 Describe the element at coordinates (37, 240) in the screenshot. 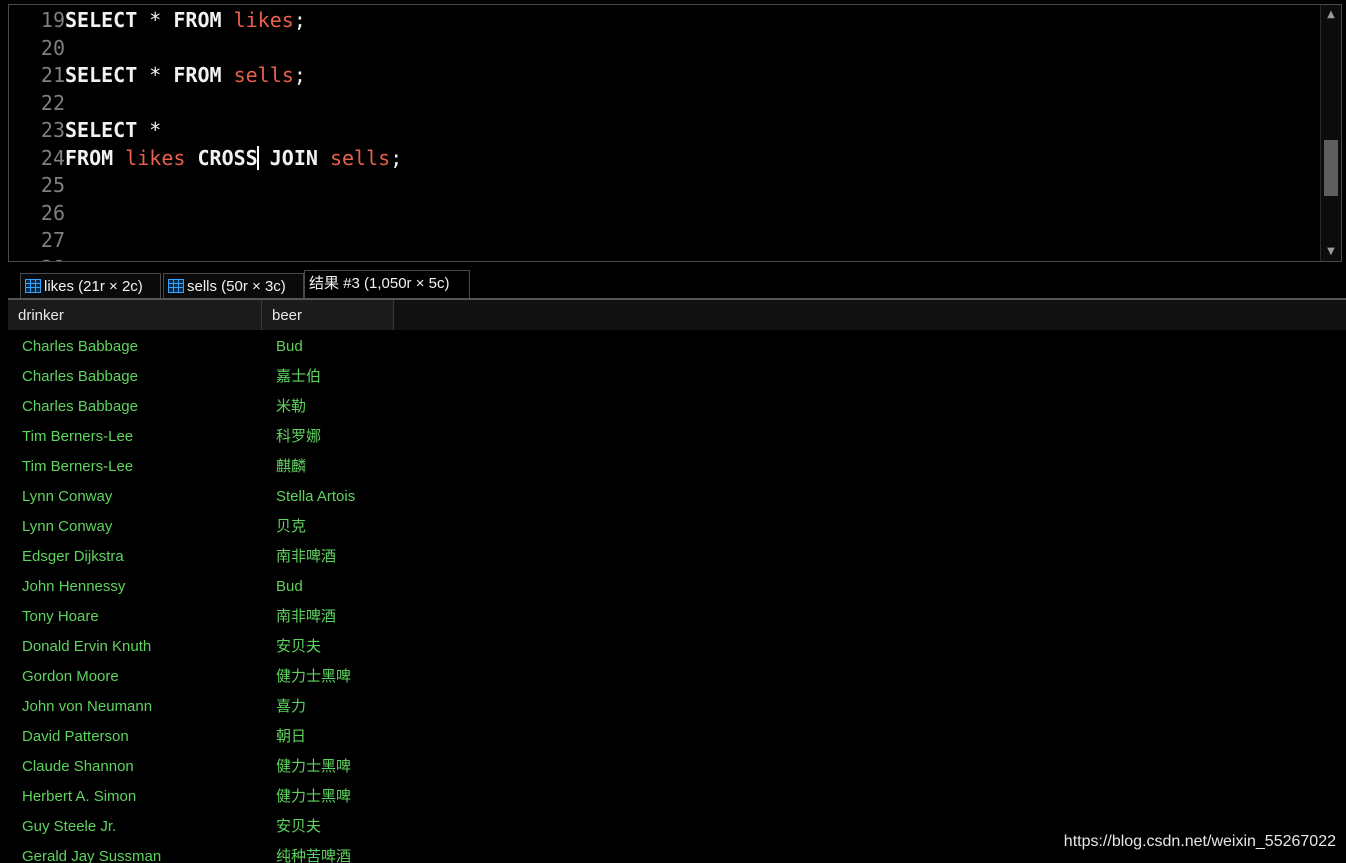

I see `code-line: 27` at that location.